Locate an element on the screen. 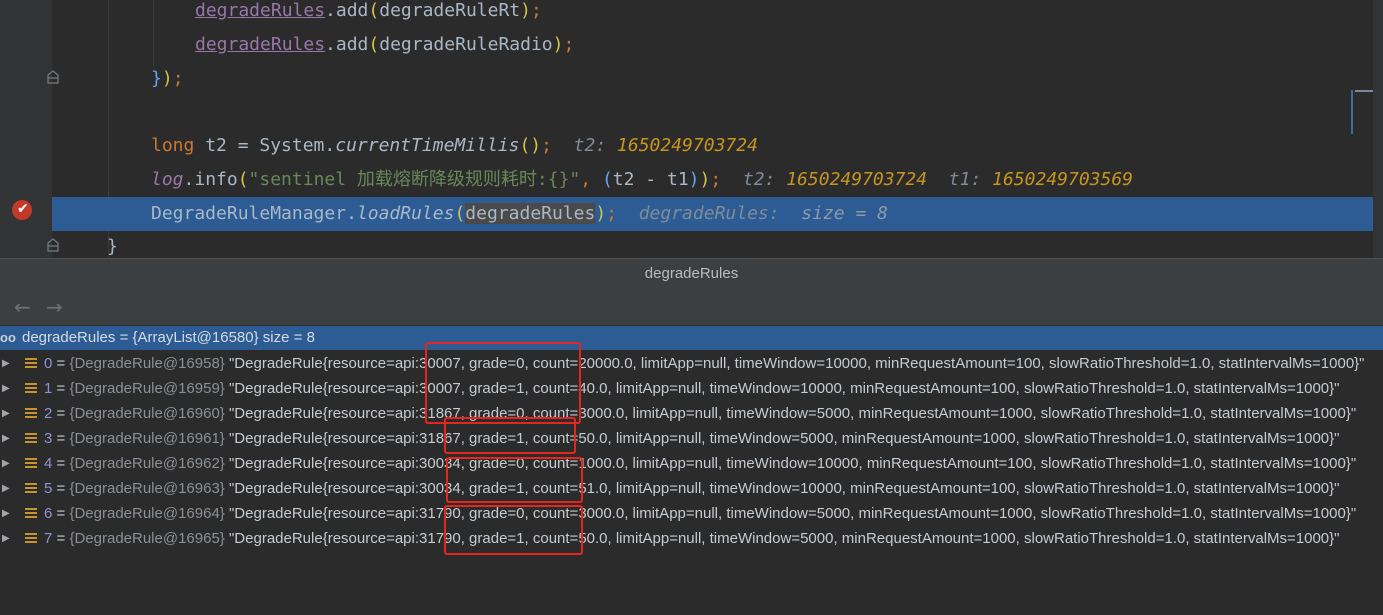  code-token: degradeRules: is located at coordinates (709, 213).